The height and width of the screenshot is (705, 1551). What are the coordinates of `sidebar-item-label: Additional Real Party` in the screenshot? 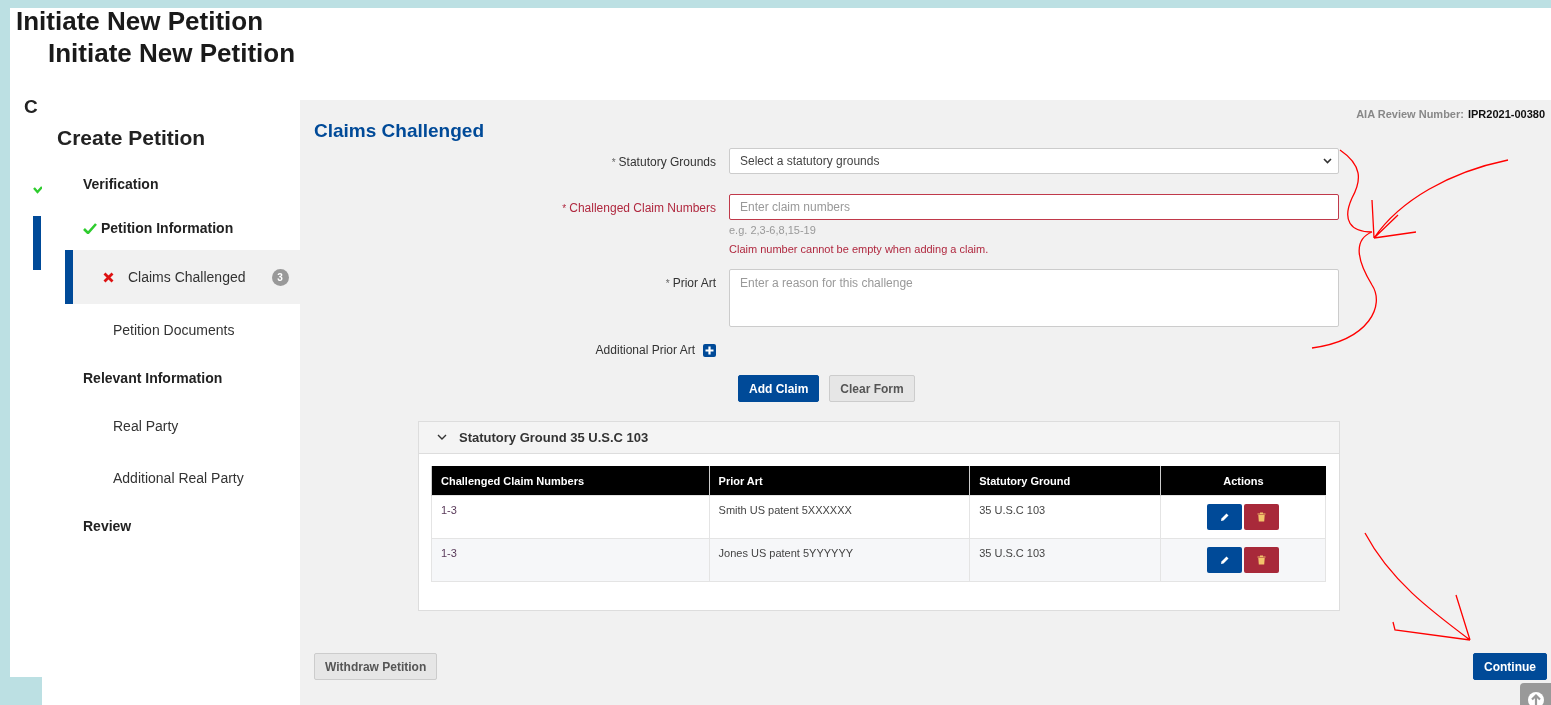 It's located at (178, 478).